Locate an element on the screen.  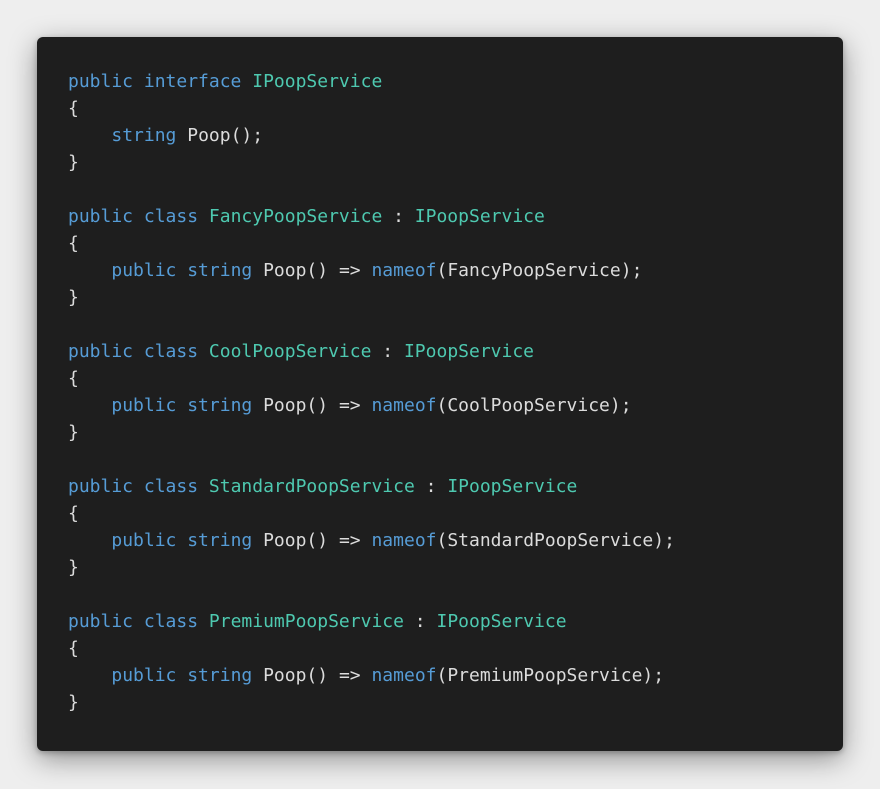
code-token-plain: (PremiumPoopService); is located at coordinates (550, 675).